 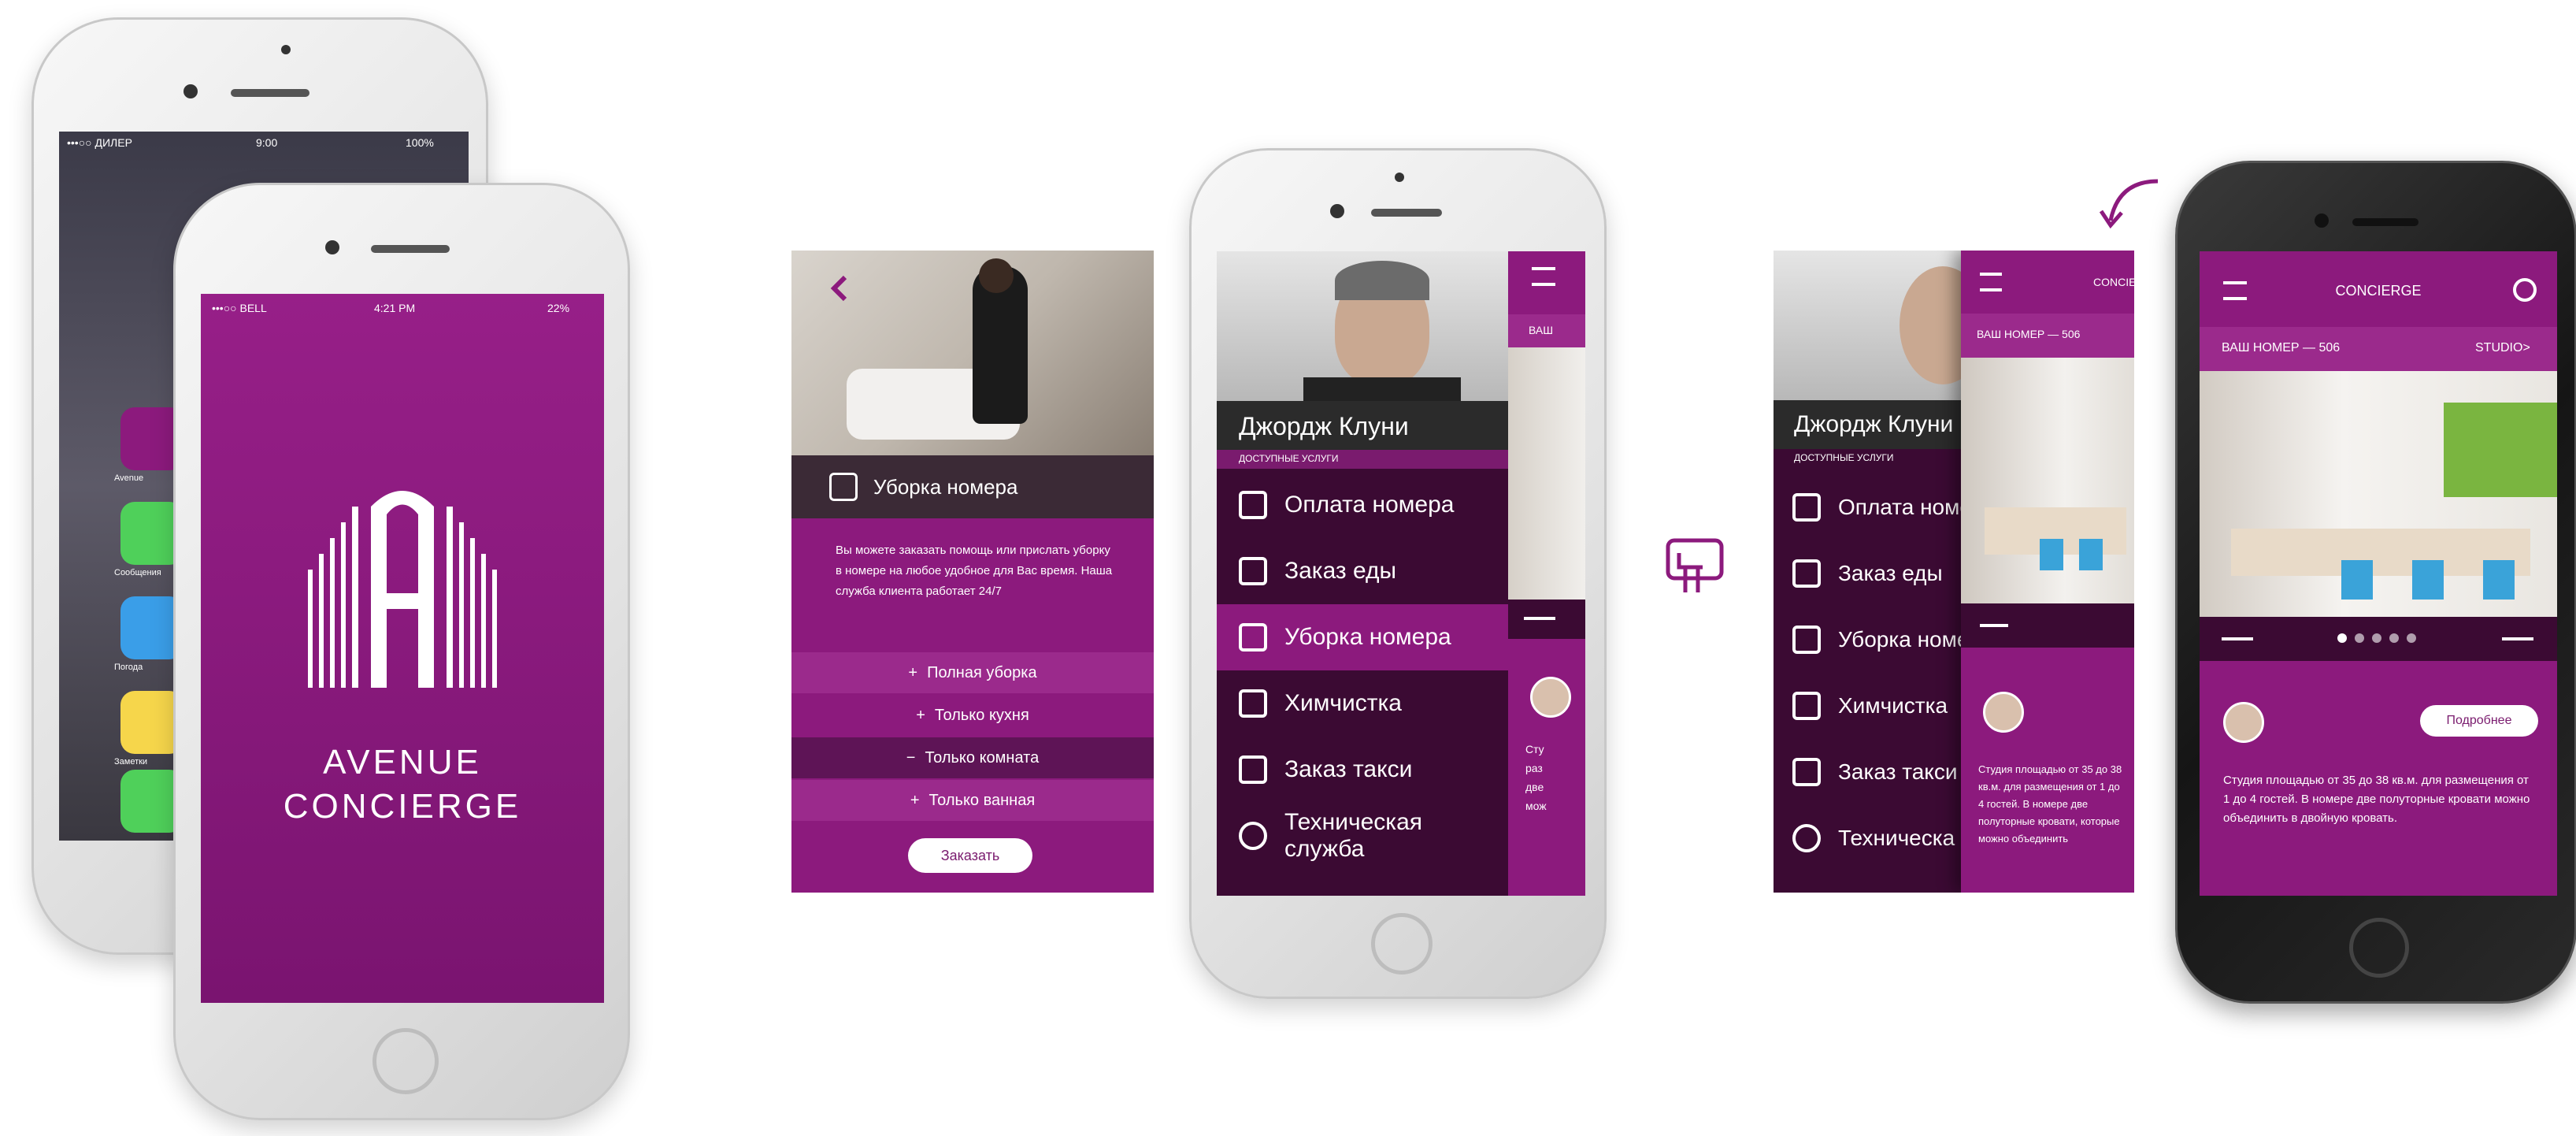 I want to click on status-time: 9:00, so click(x=267, y=142).